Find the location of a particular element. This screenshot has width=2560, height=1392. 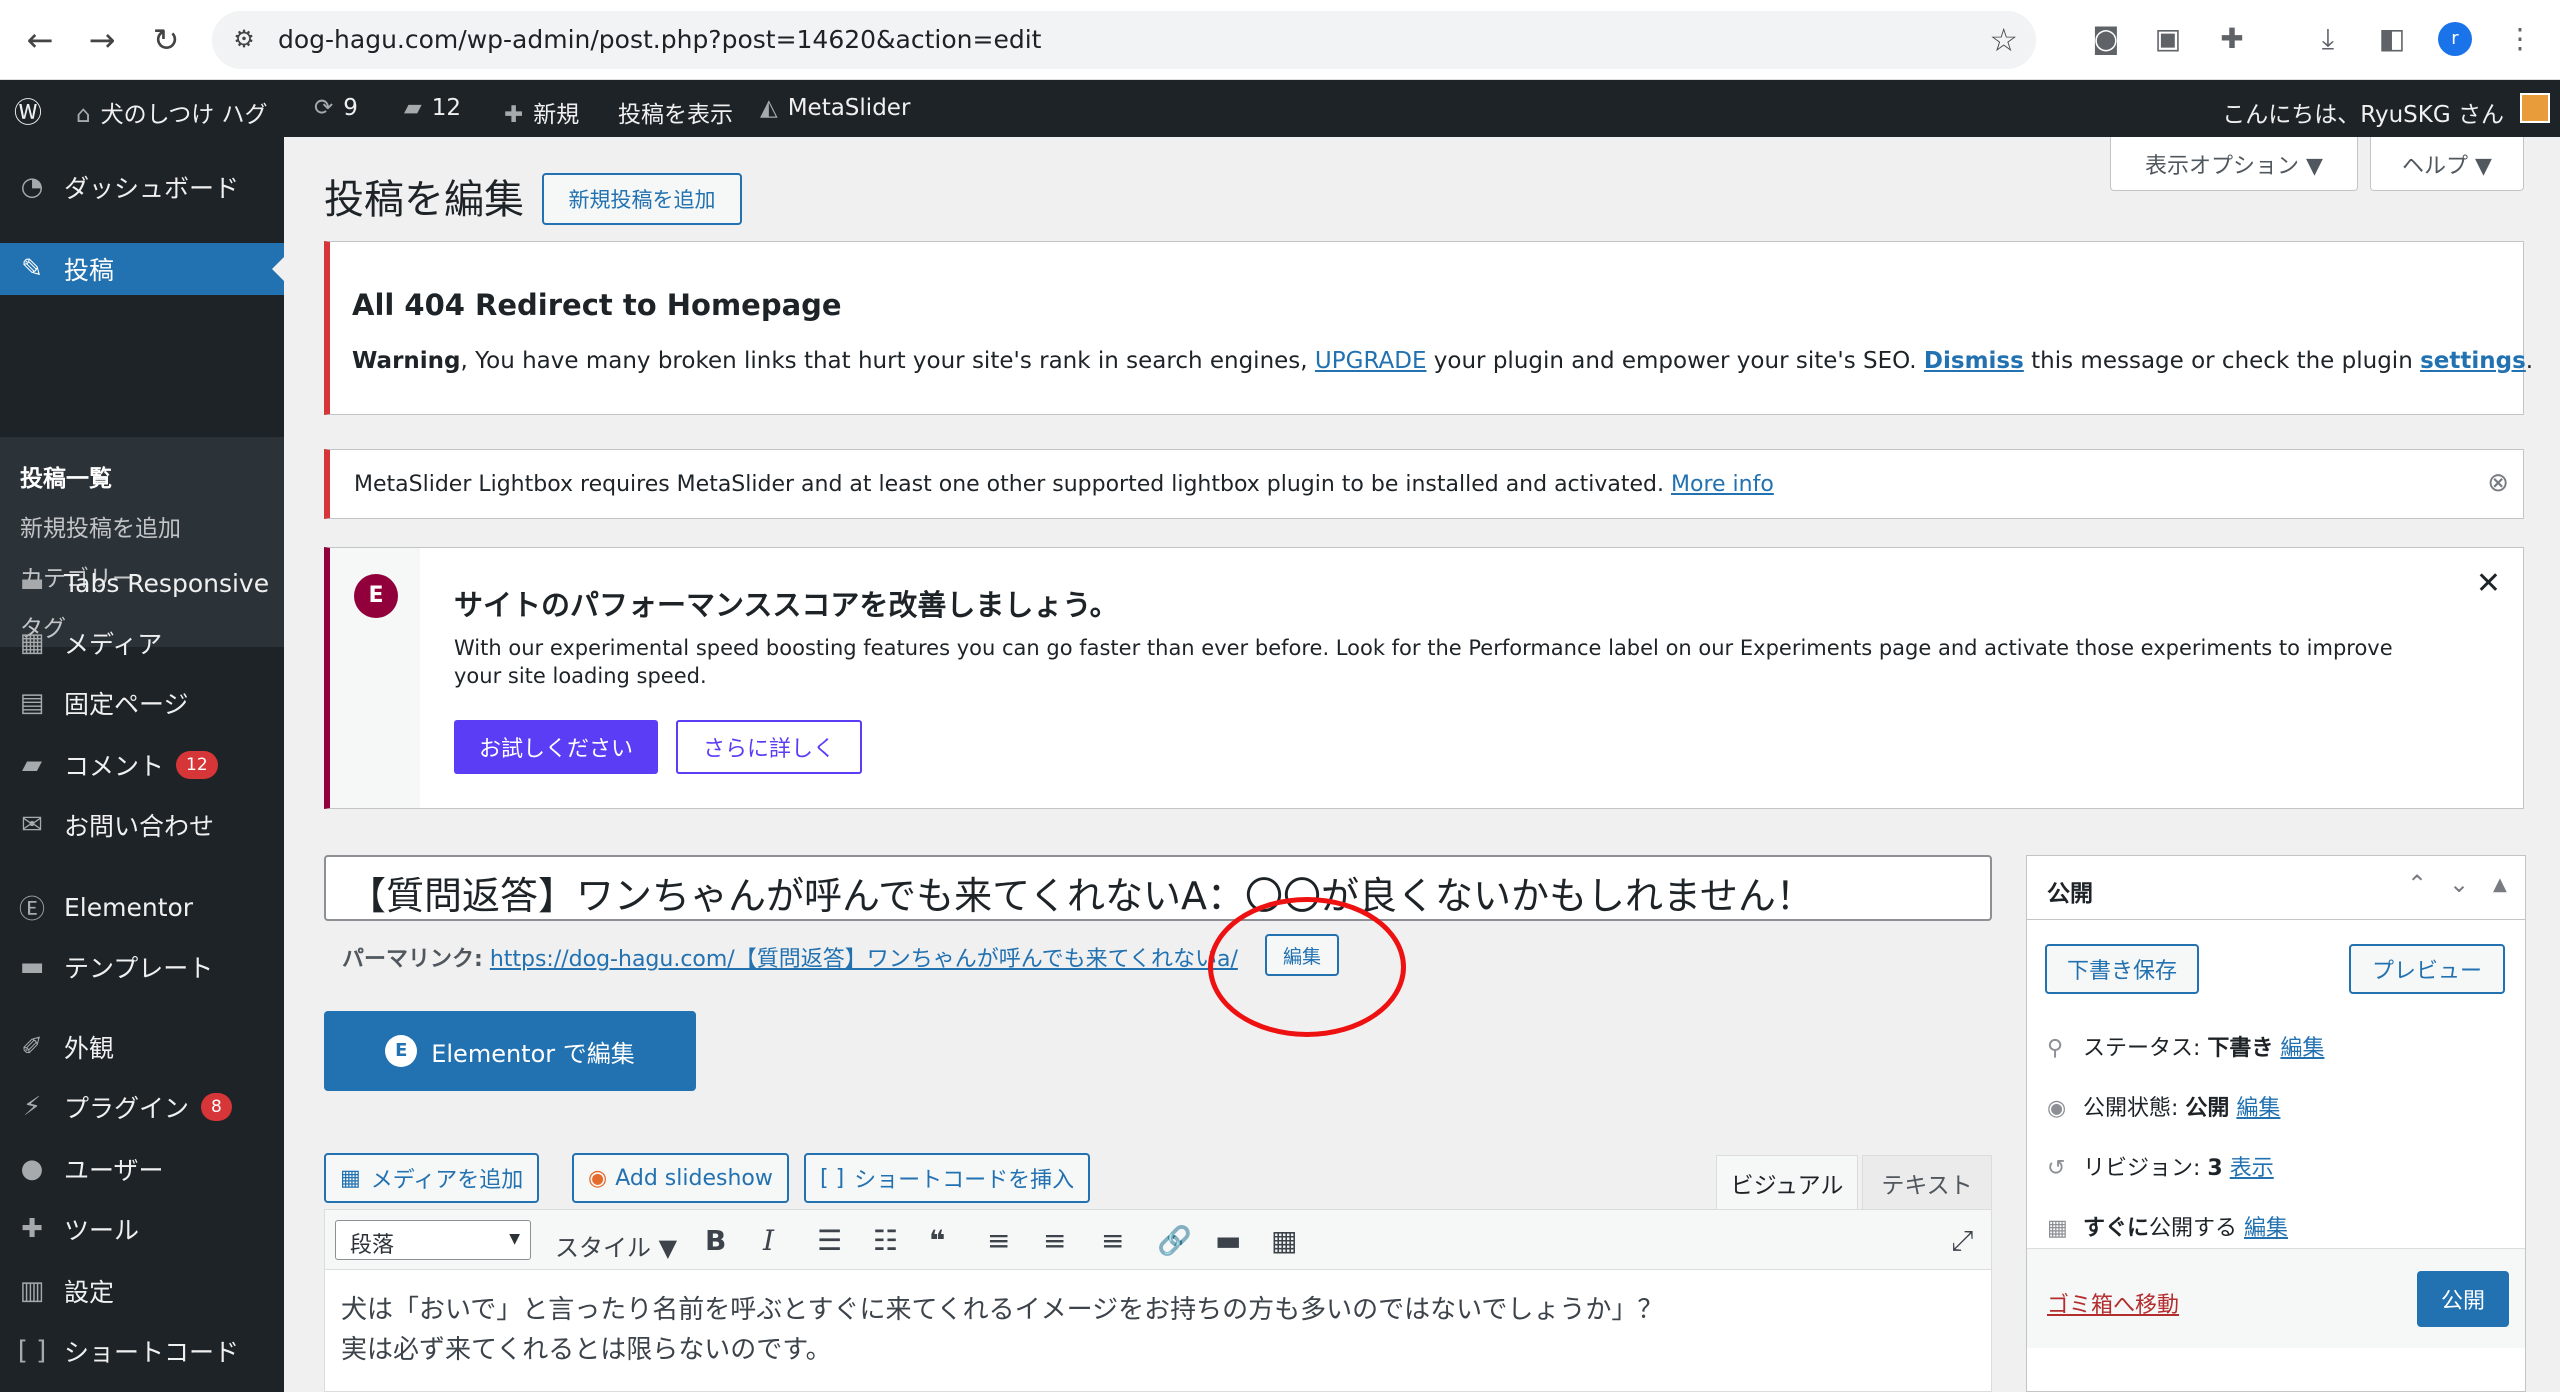

new-content-link: ✚ 新規 is located at coordinates (541, 112).